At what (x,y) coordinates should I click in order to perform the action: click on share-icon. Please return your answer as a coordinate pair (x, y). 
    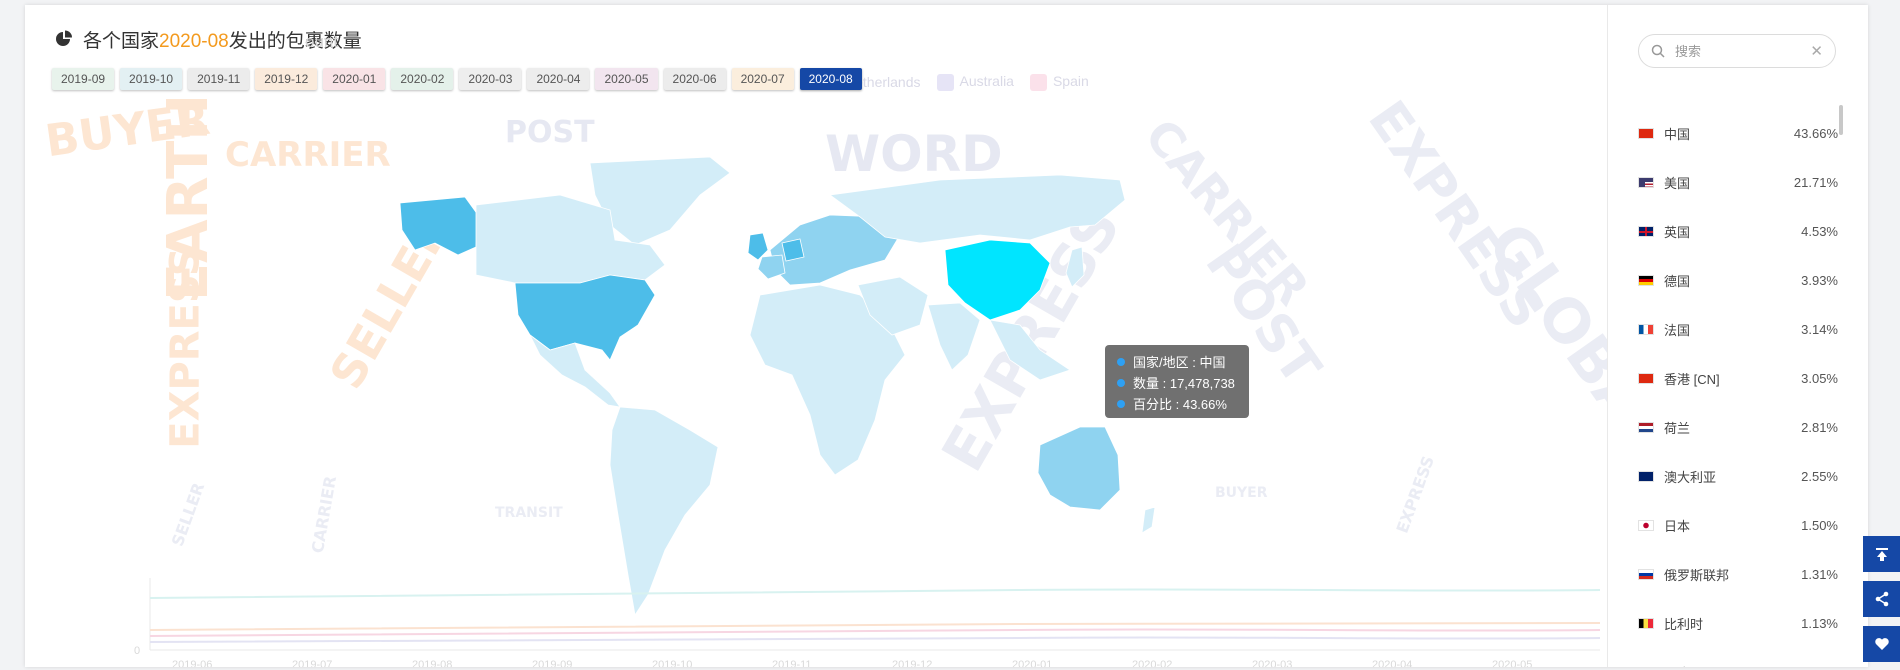
    Looking at the image, I should click on (1881, 599).